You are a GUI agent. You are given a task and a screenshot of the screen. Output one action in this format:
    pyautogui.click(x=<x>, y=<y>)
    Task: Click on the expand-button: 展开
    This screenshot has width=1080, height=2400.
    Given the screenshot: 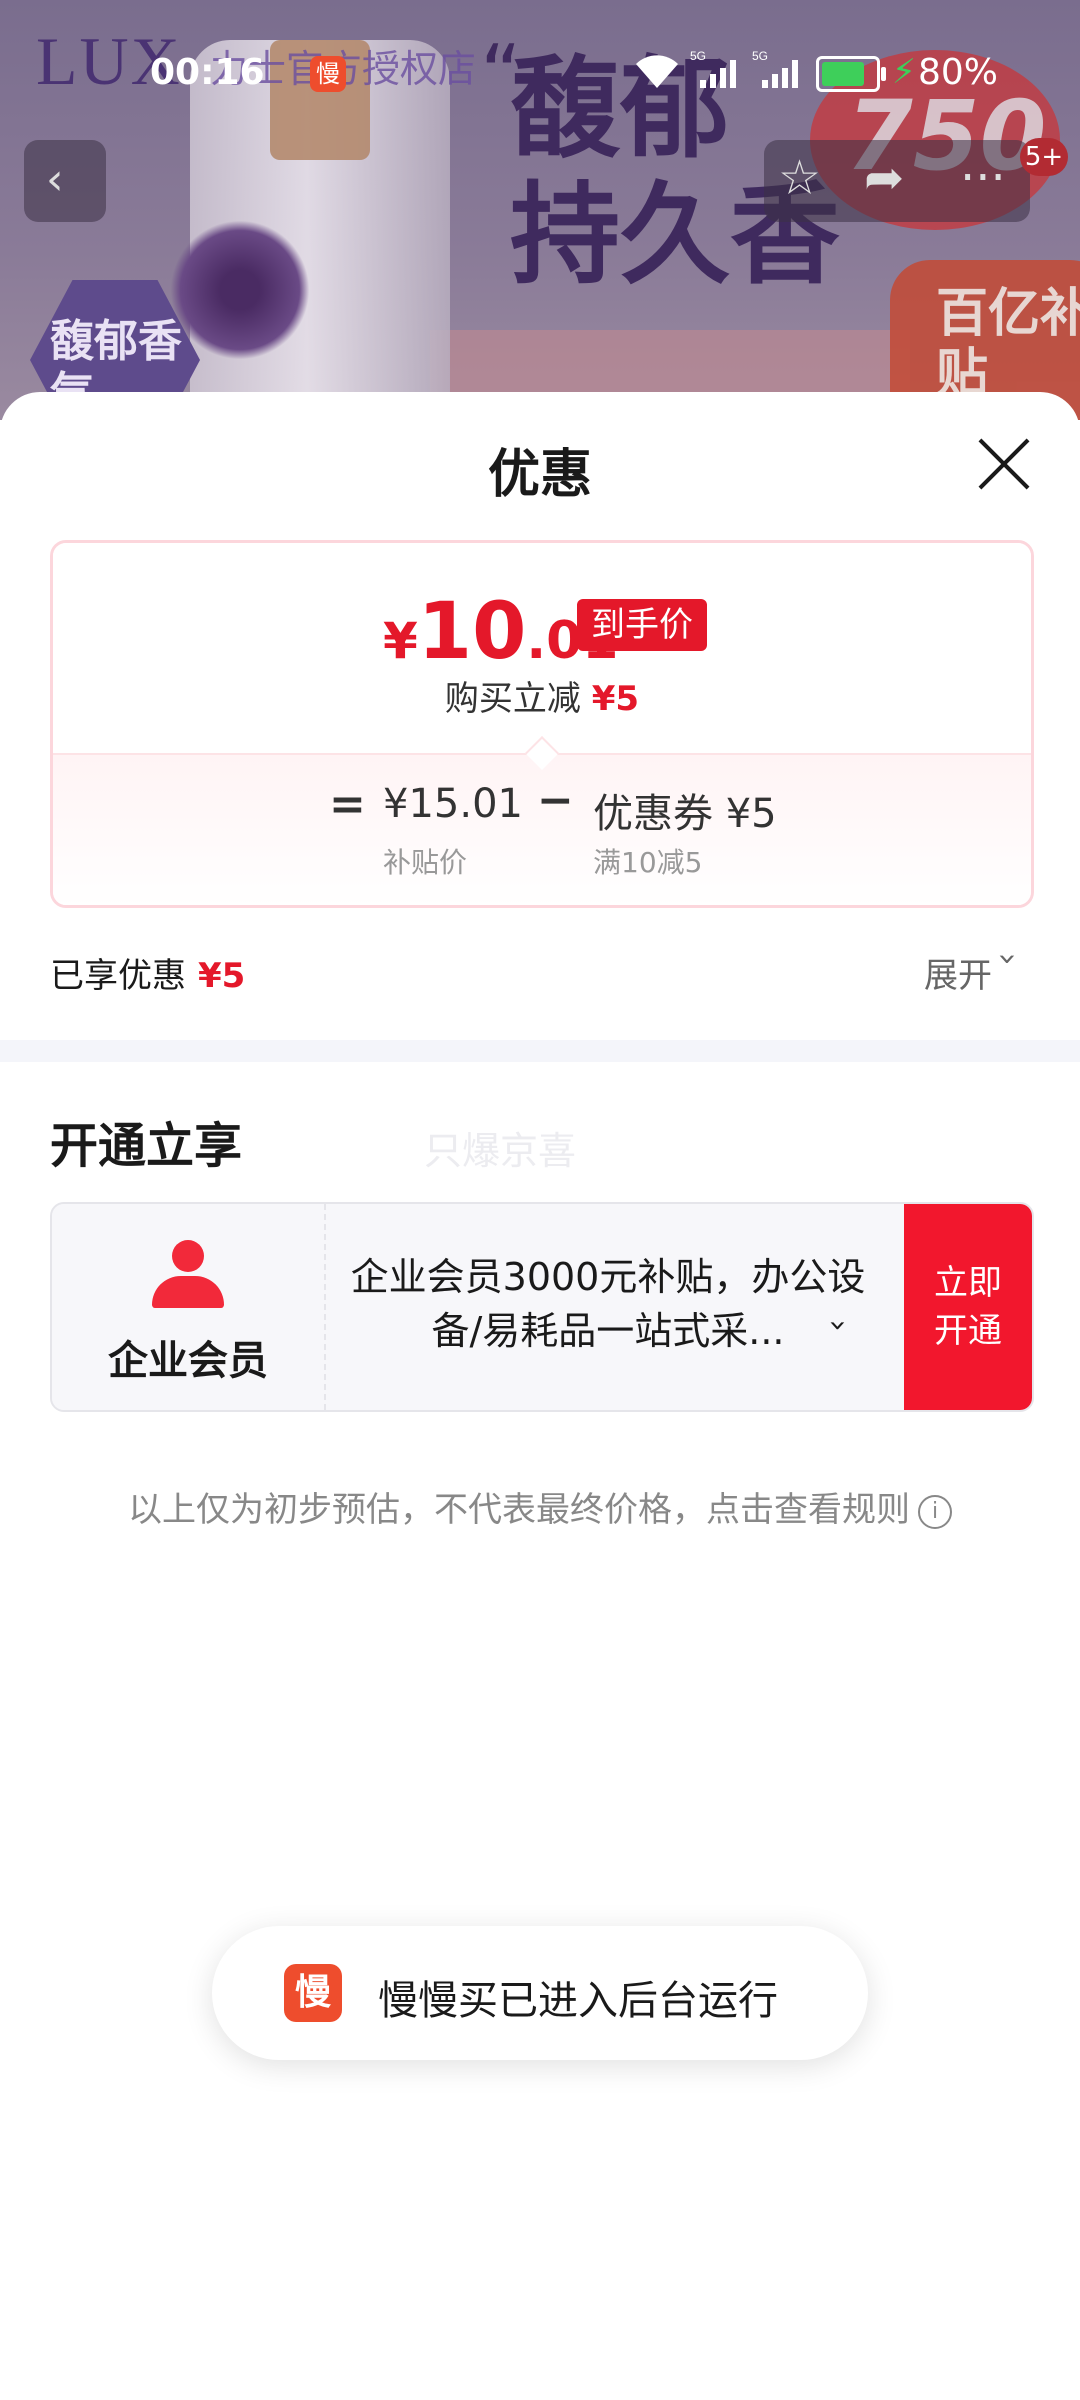 What is the action you would take?
    pyautogui.click(x=958, y=972)
    